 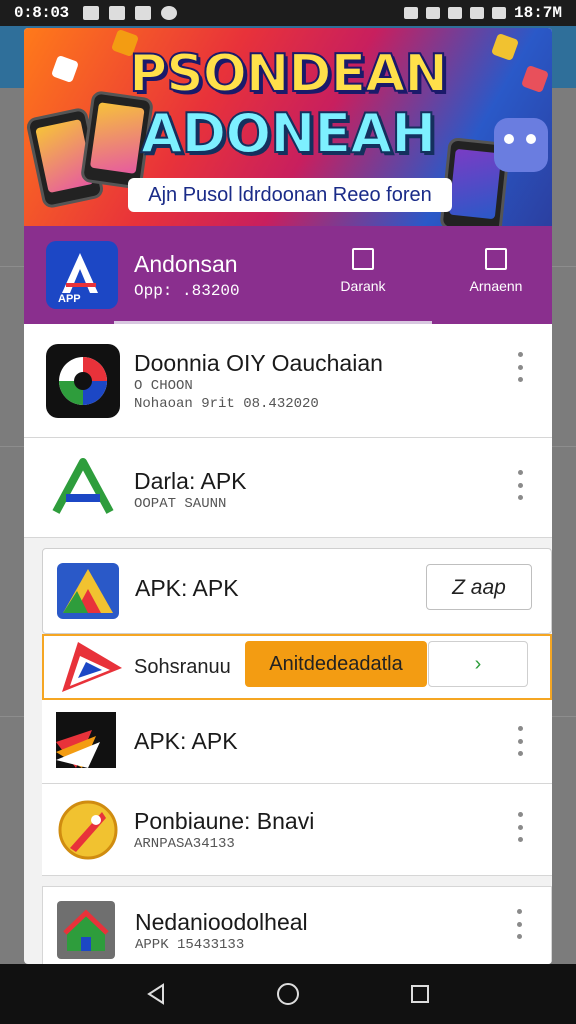 What do you see at coordinates (537, 13) in the screenshot?
I see `status-clock: 18:7M` at bounding box center [537, 13].